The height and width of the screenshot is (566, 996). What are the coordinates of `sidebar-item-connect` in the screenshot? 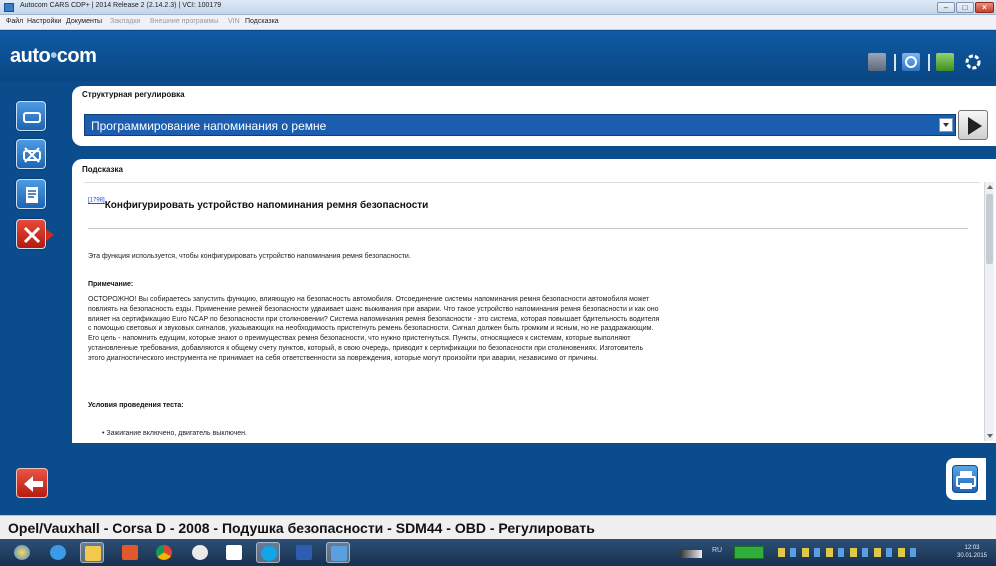 It's located at (31, 116).